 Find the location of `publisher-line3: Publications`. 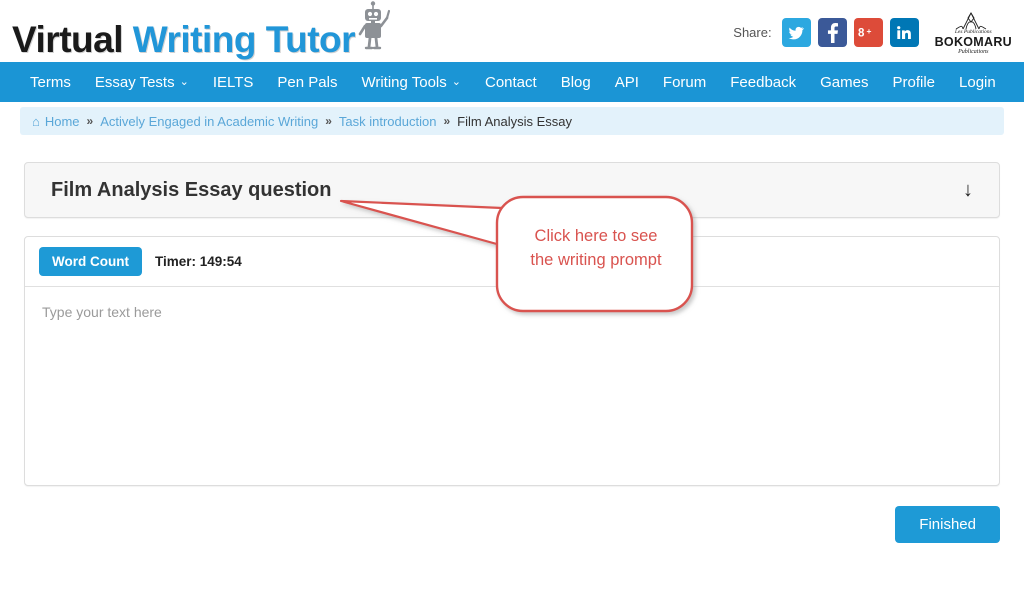

publisher-line3: Publications is located at coordinates (973, 51).